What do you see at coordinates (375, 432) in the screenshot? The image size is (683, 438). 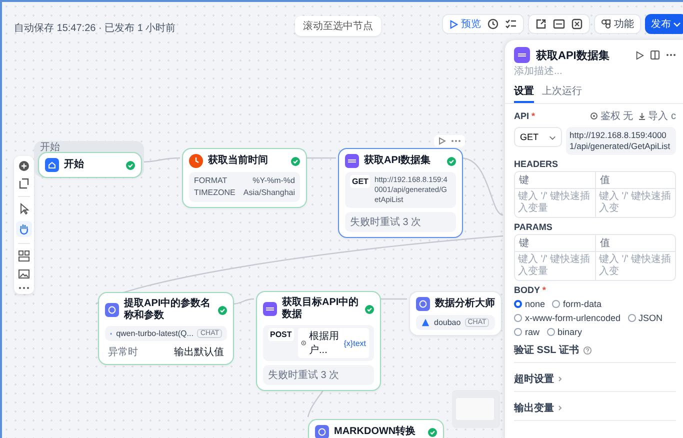 I see `node-title: MARKDOWN转换` at bounding box center [375, 432].